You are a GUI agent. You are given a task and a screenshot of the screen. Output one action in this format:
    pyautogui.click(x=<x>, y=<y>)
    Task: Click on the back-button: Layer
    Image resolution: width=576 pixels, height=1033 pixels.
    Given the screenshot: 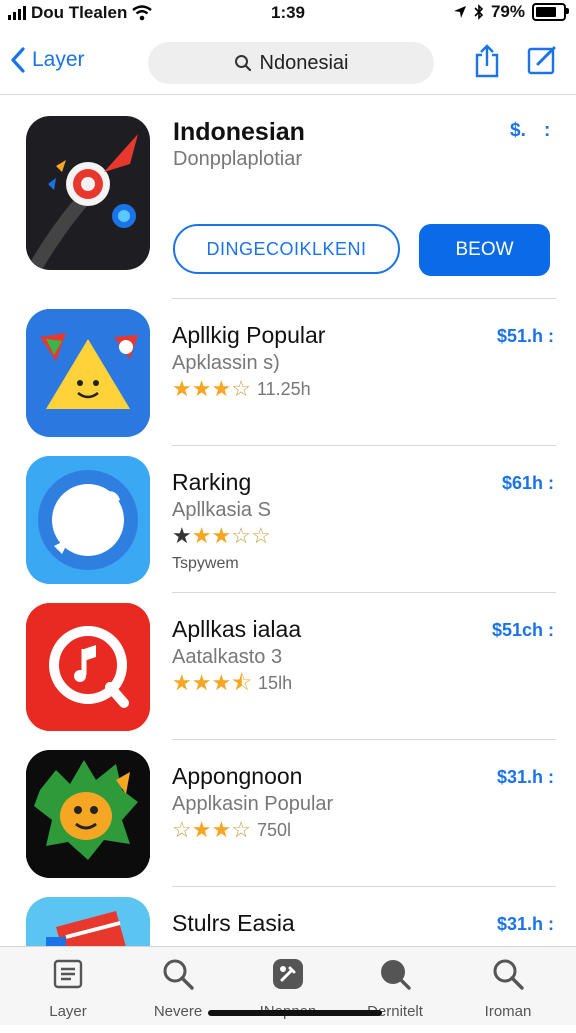 What is the action you would take?
    pyautogui.click(x=47, y=60)
    